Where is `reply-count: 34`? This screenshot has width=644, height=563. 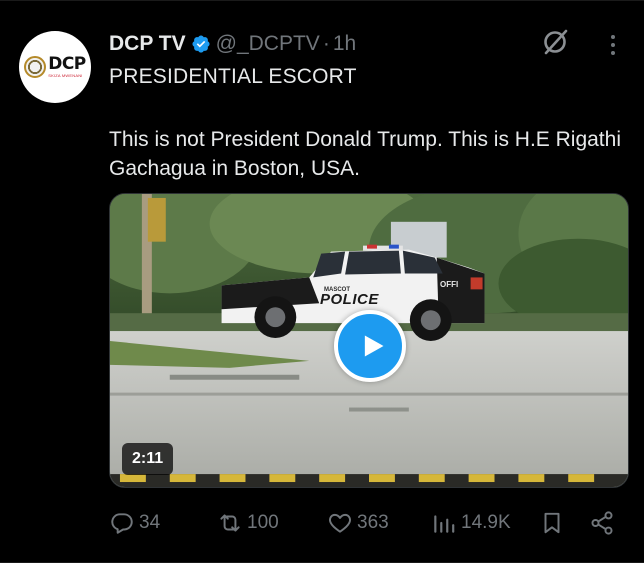
reply-count: 34 is located at coordinates (150, 522).